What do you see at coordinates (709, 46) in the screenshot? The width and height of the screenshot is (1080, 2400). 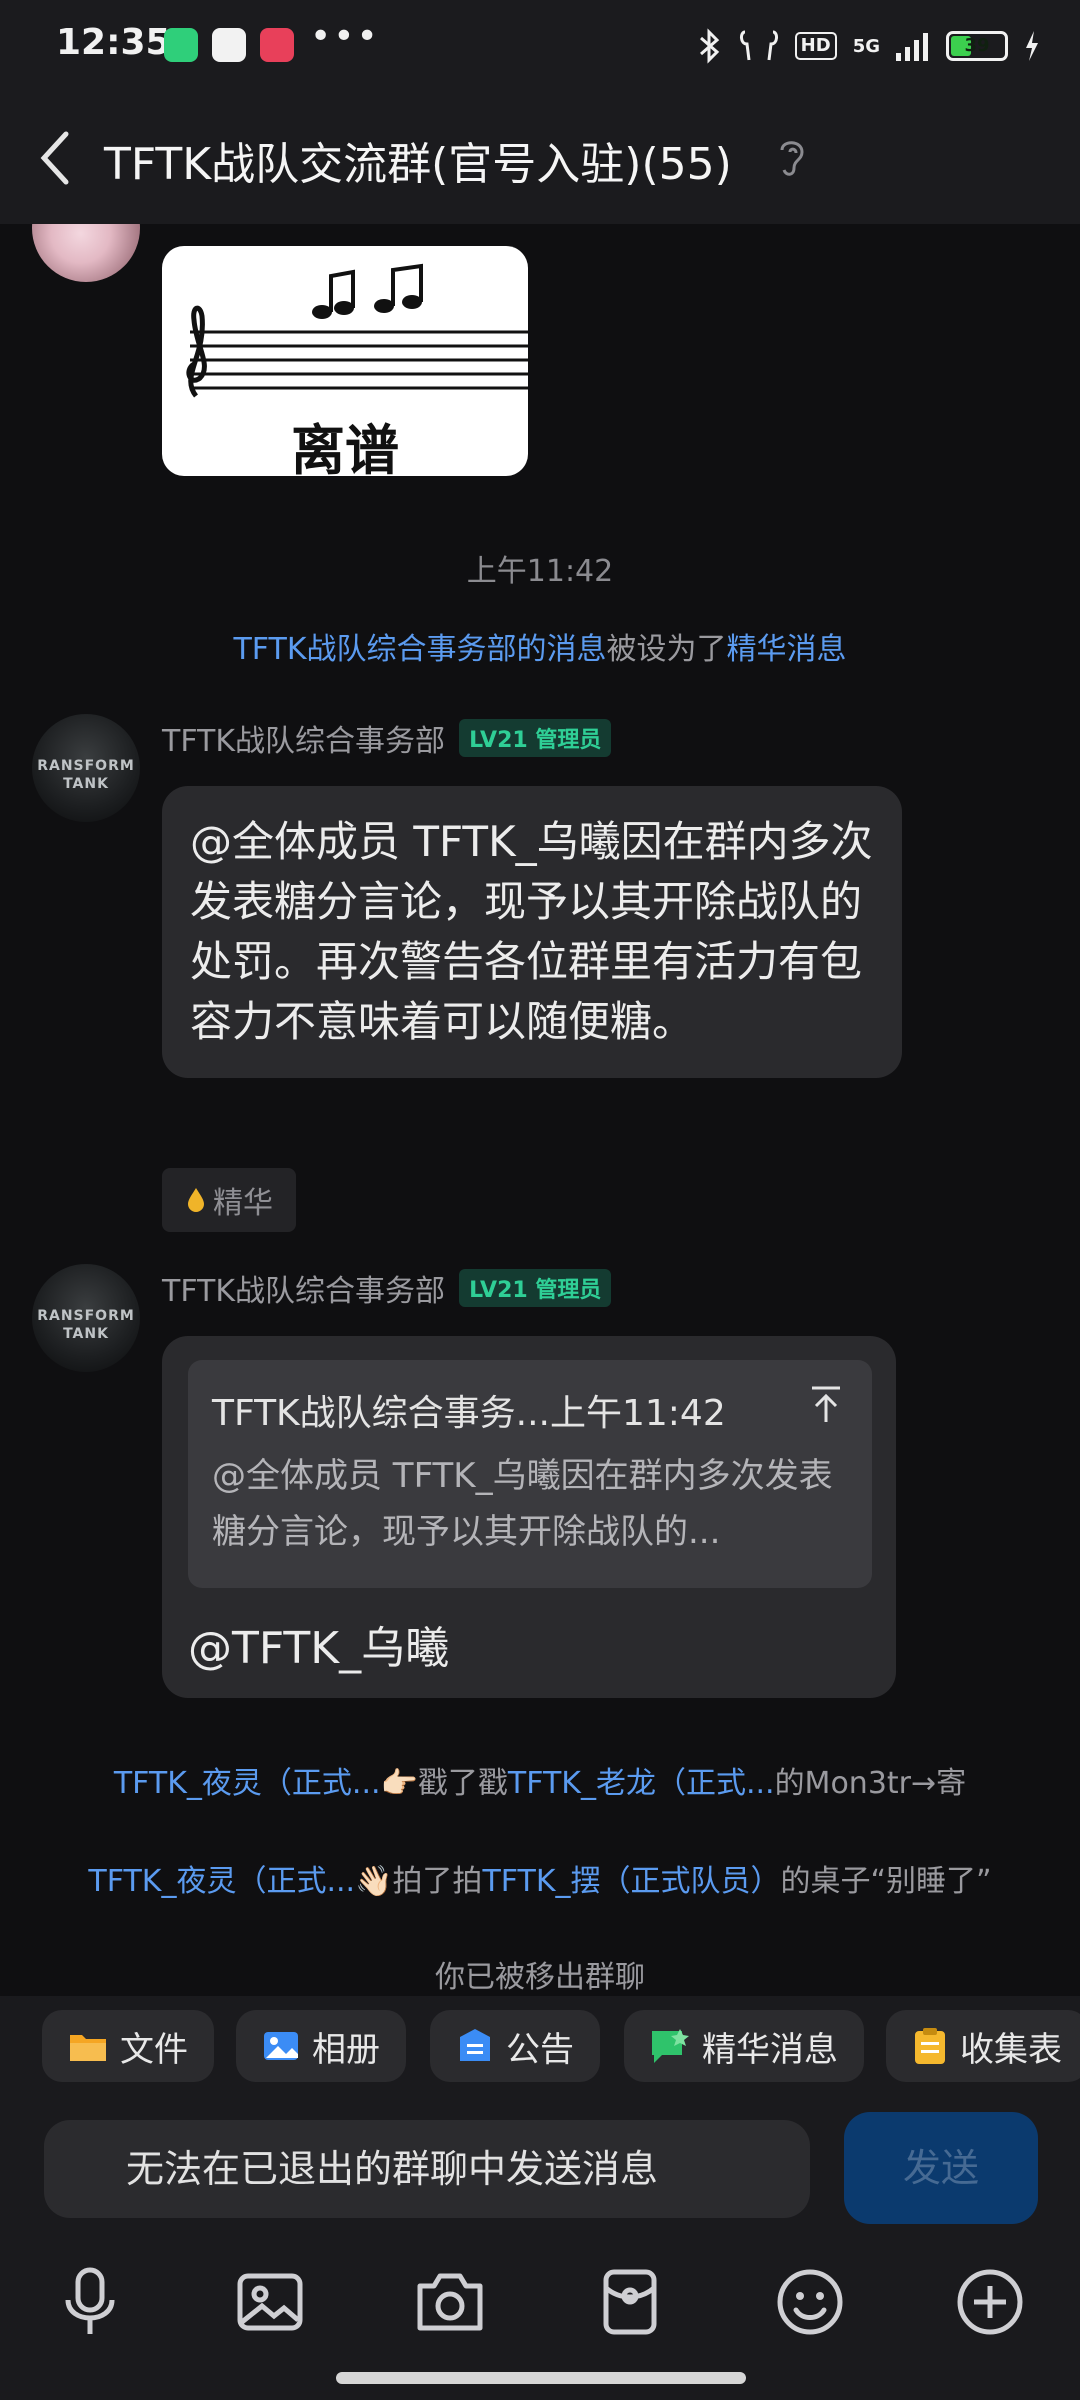 I see `bluetooth-icon` at bounding box center [709, 46].